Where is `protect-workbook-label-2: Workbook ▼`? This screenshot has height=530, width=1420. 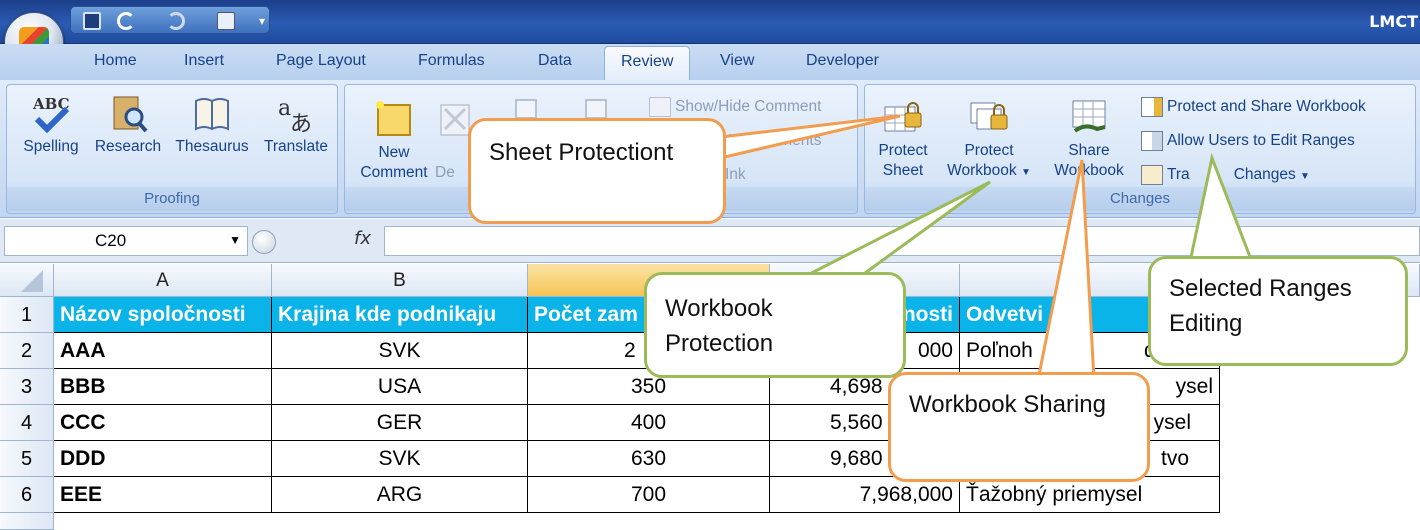 protect-workbook-label-2: Workbook ▼ is located at coordinates (989, 170).